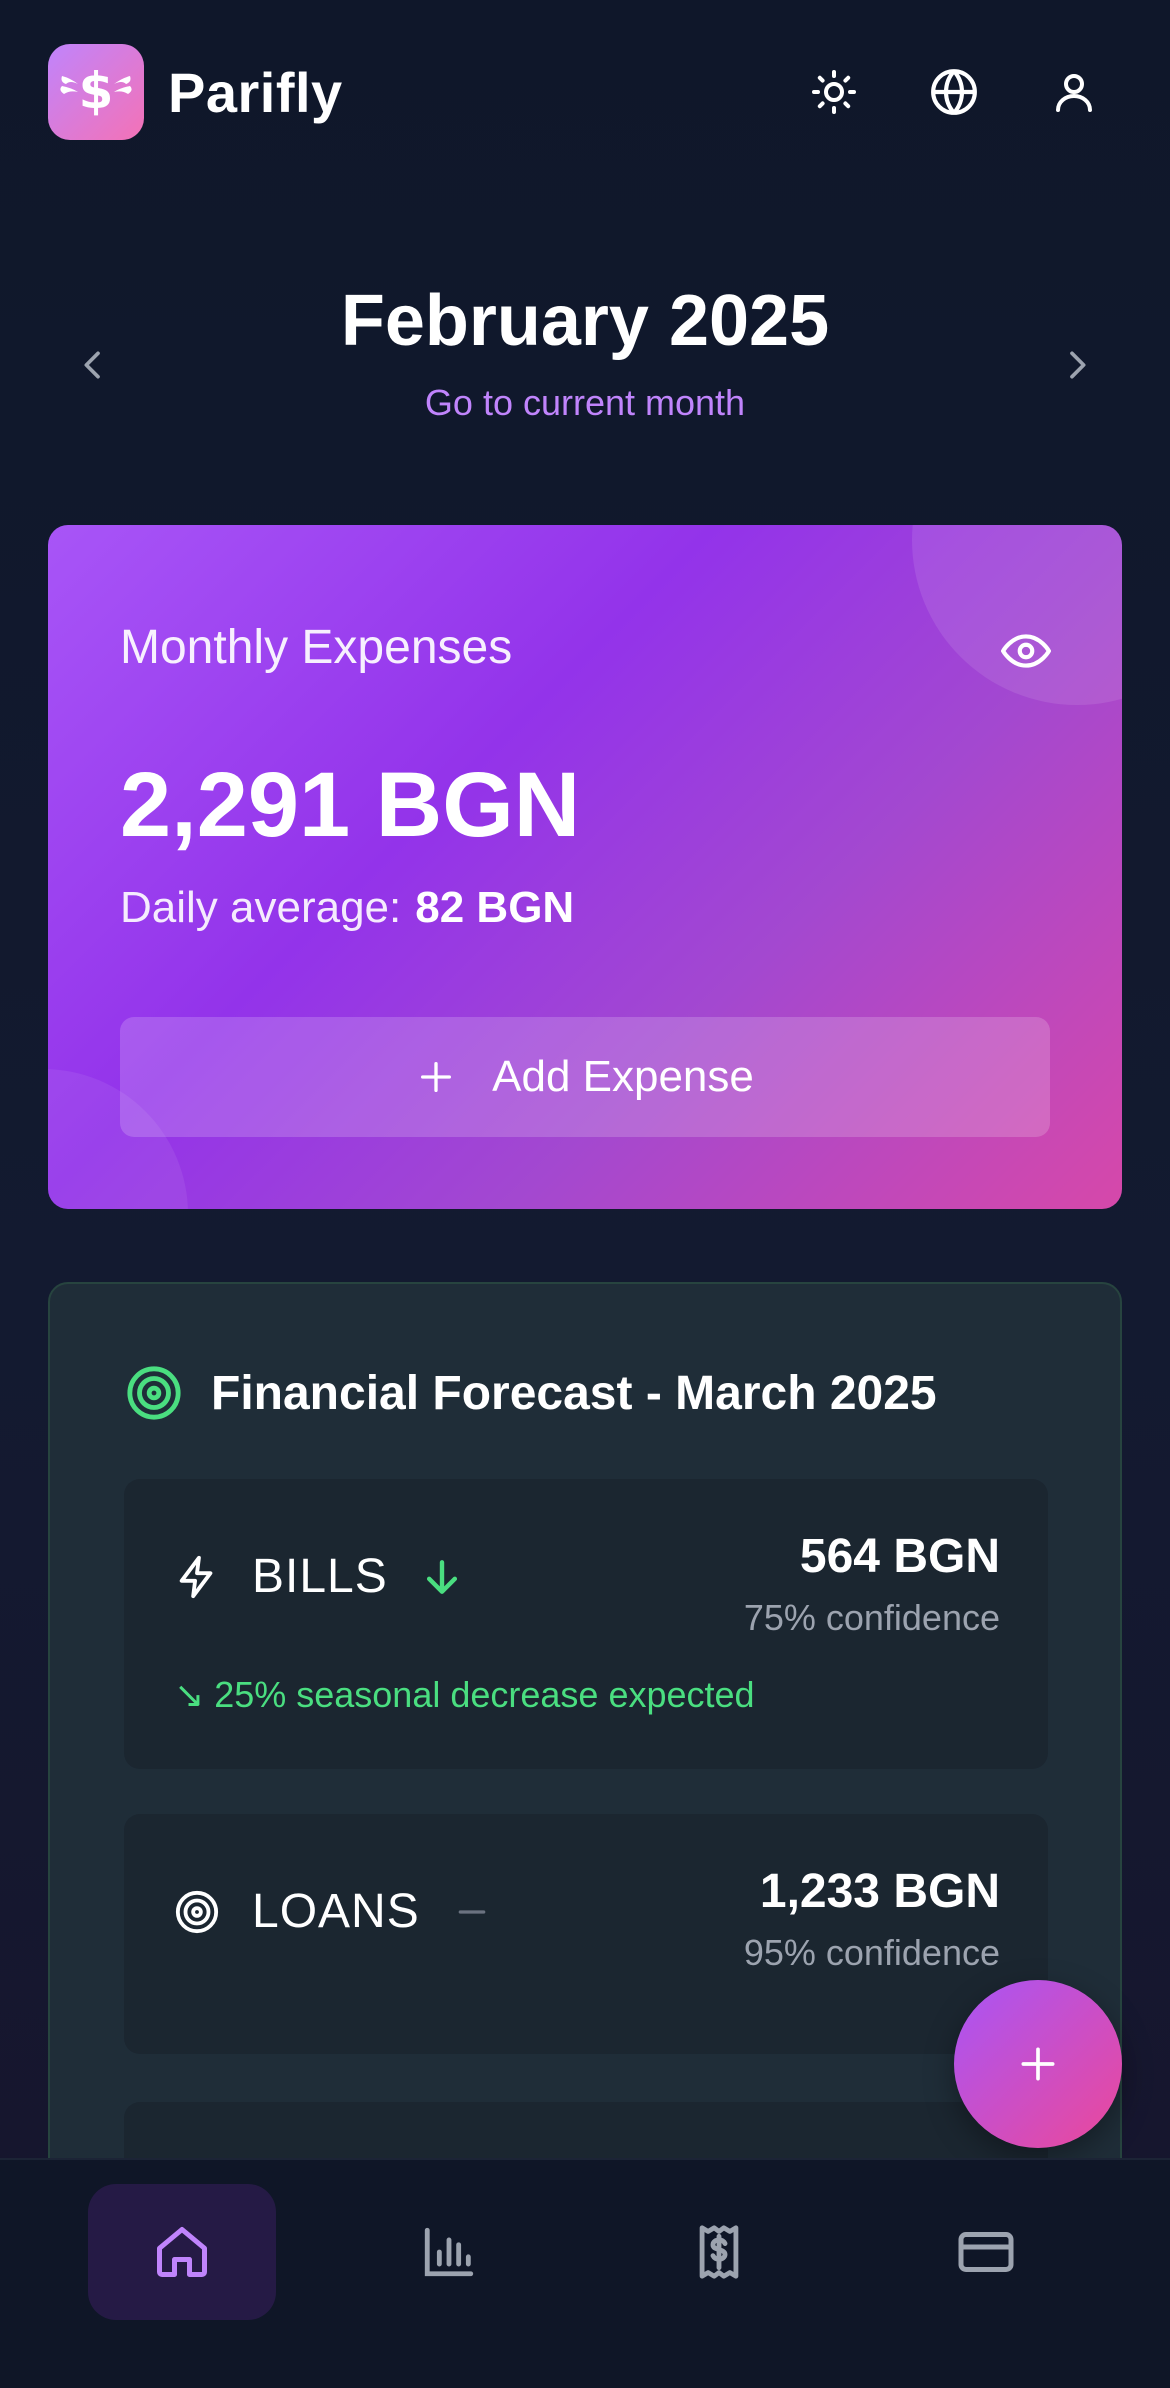  I want to click on dollar-wings-logo: $, so click(96, 91).